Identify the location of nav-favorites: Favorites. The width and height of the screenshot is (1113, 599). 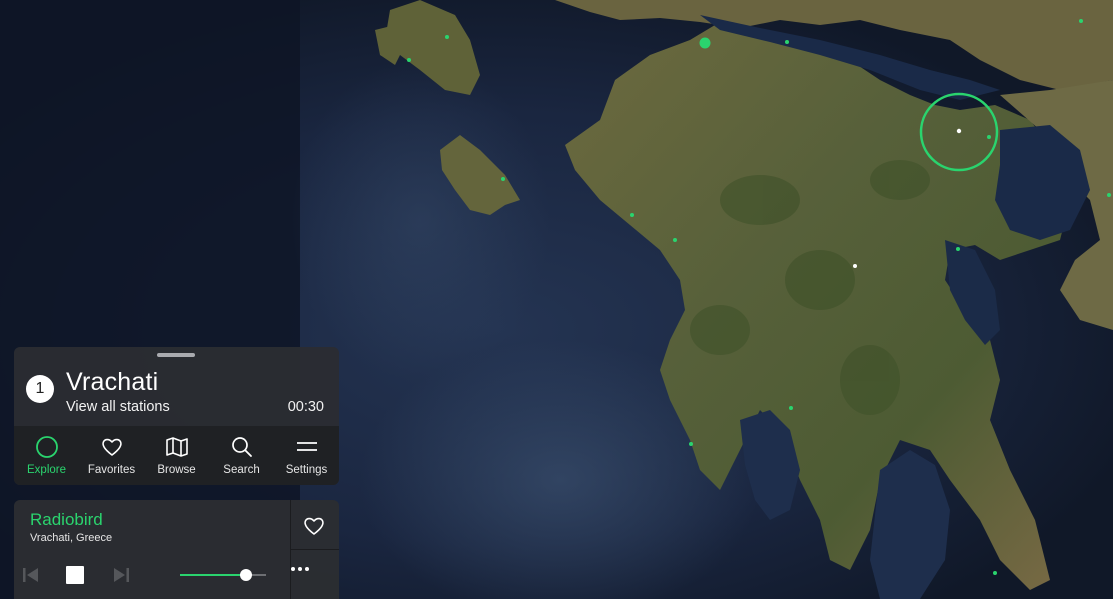
(111, 455).